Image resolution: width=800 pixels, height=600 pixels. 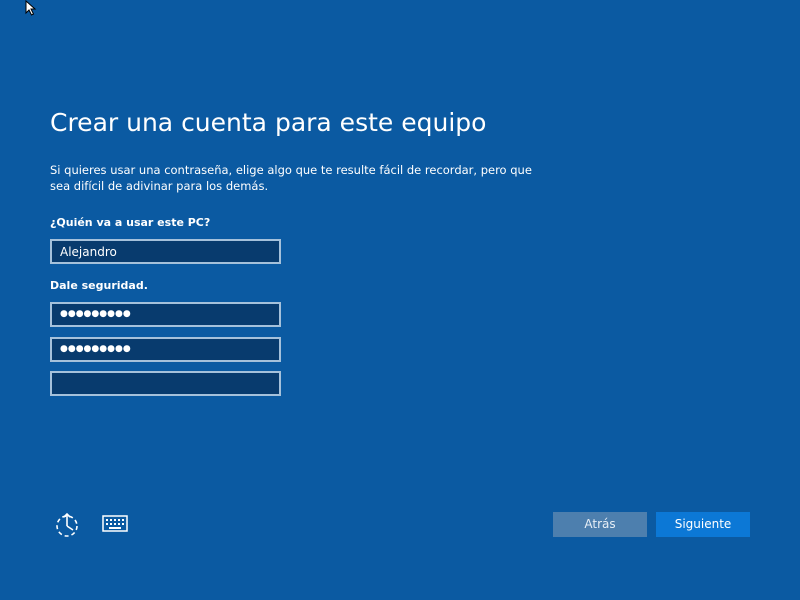 I want to click on next-button: Siguiente, so click(x=703, y=524).